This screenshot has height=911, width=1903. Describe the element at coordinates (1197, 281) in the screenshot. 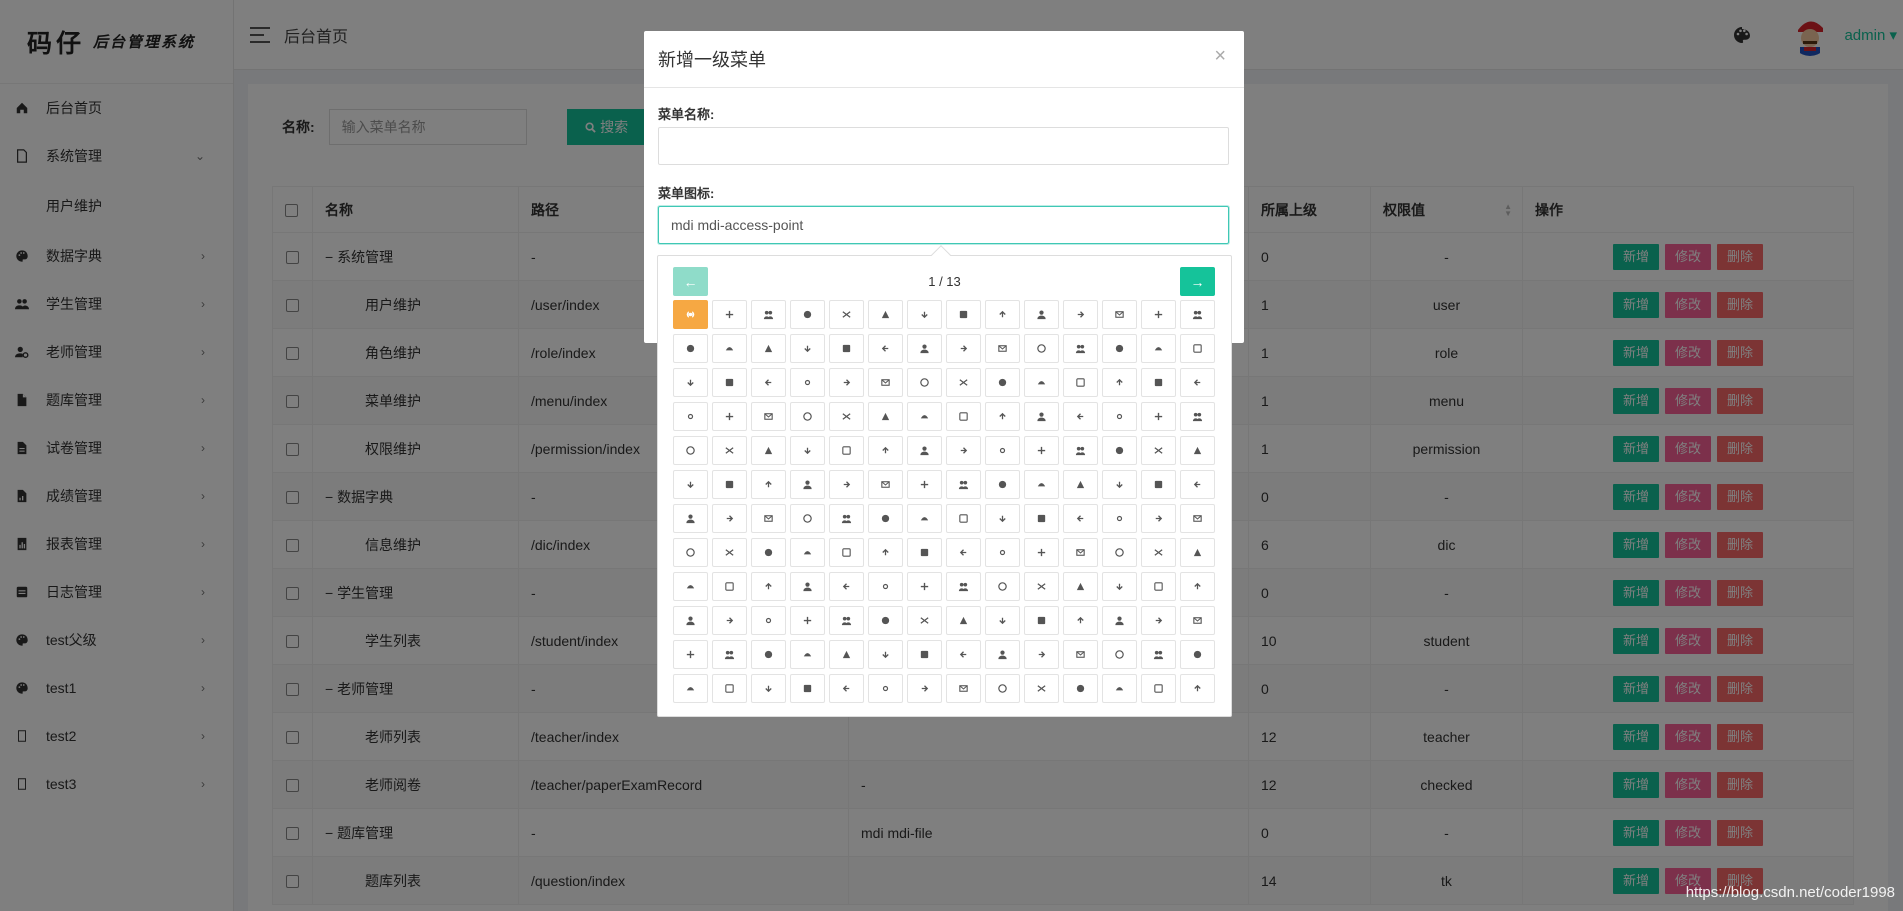

I see `next-page-button: →` at that location.